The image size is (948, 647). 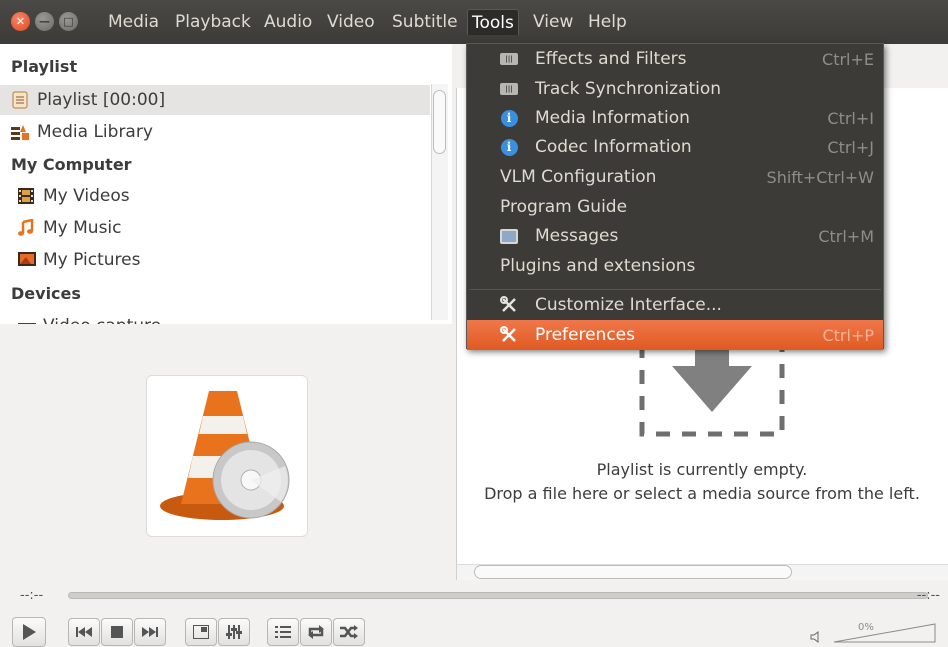 What do you see at coordinates (607, 22) in the screenshot?
I see `menu-help: Help` at bounding box center [607, 22].